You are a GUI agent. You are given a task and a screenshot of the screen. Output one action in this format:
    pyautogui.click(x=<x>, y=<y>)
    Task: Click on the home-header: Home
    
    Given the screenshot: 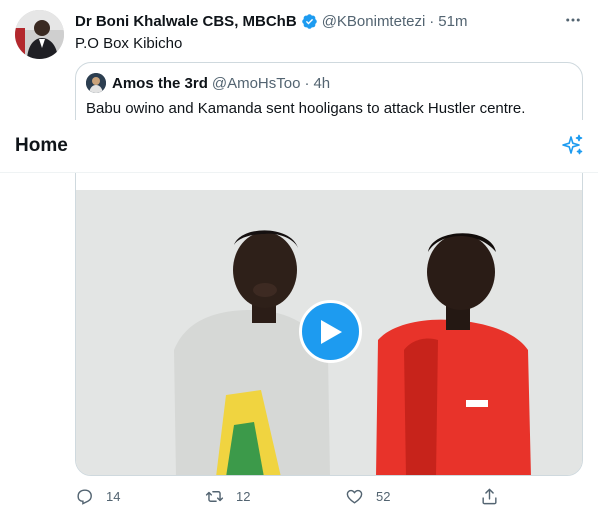 What is the action you would take?
    pyautogui.click(x=299, y=146)
    